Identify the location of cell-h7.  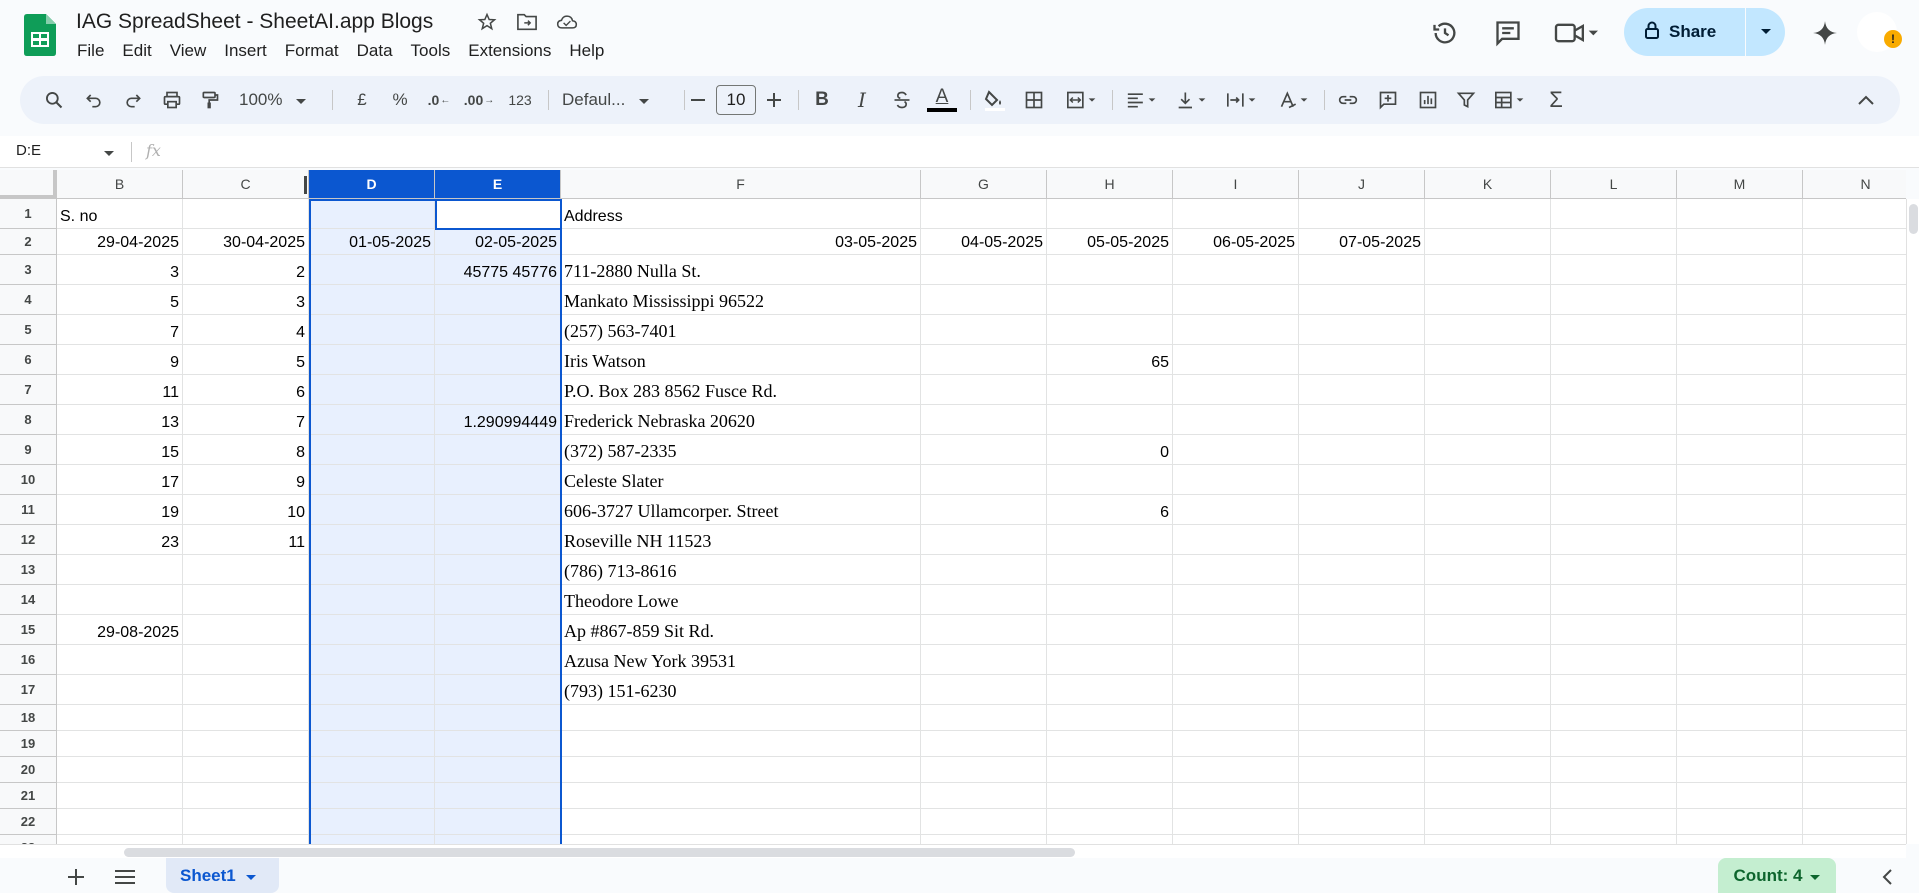
(1110, 390).